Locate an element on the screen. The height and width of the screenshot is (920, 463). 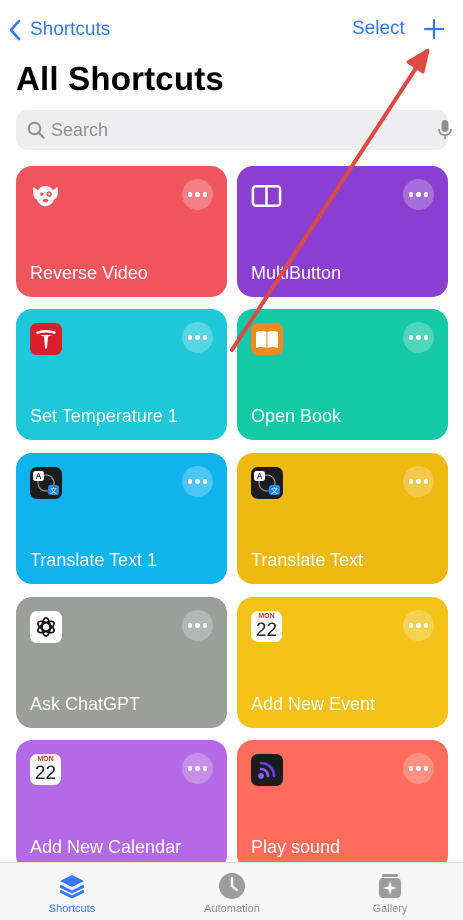
shortcut-label: Reverse Video is located at coordinates (89, 273).